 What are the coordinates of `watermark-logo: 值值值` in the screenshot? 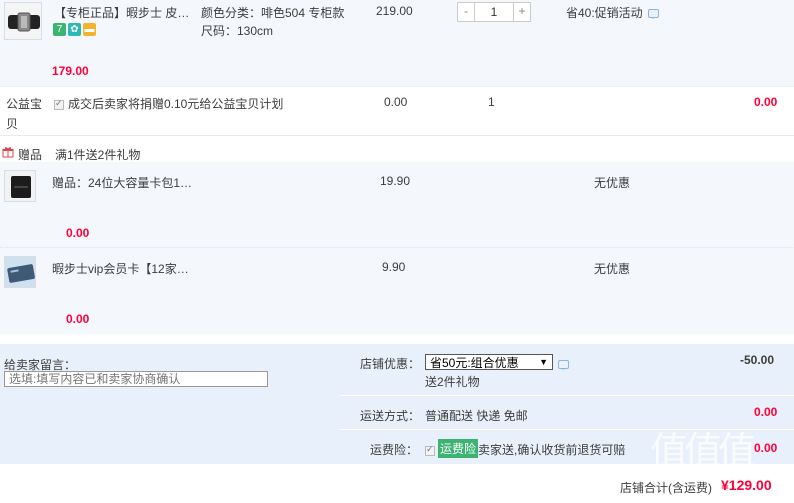 It's located at (703, 451).